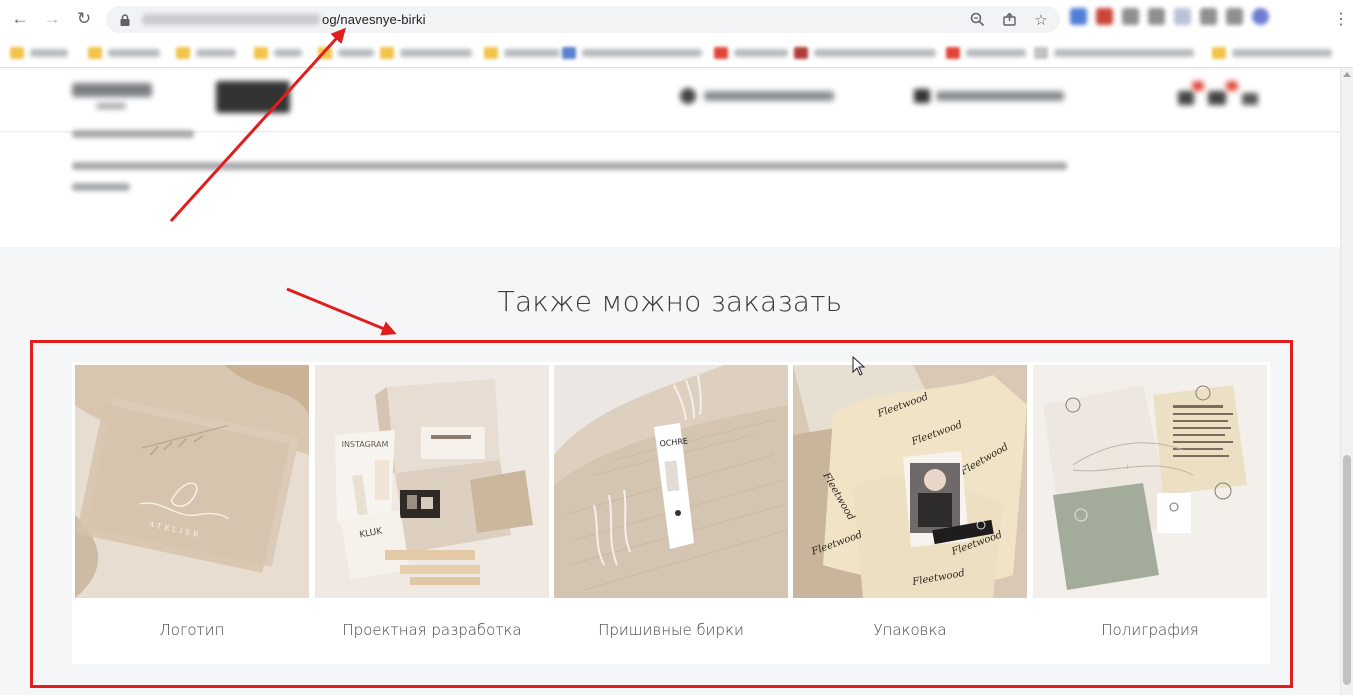 This screenshot has height=695, width=1353. I want to click on reload-icon: ↻, so click(84, 19).